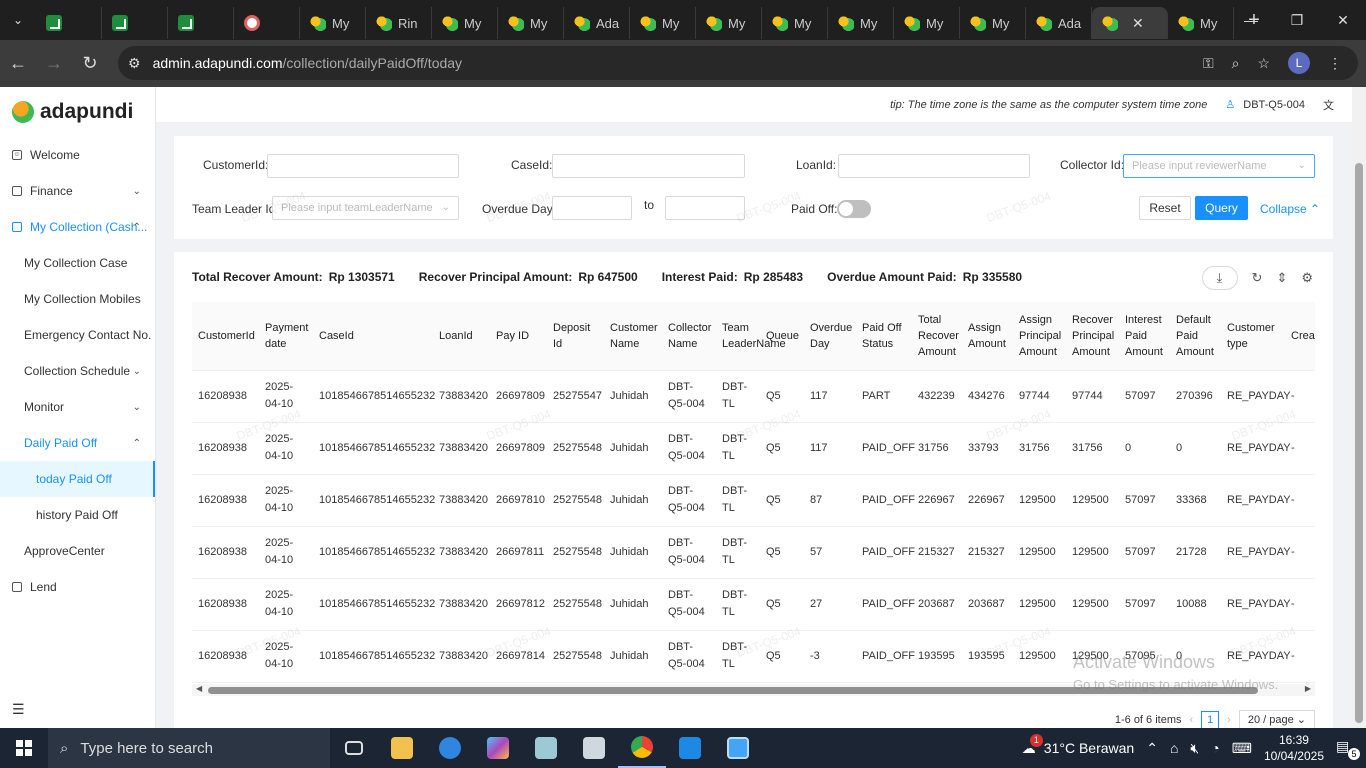 This screenshot has height=768, width=1366. What do you see at coordinates (690, 748) in the screenshot?
I see `mail-app-icon` at bounding box center [690, 748].